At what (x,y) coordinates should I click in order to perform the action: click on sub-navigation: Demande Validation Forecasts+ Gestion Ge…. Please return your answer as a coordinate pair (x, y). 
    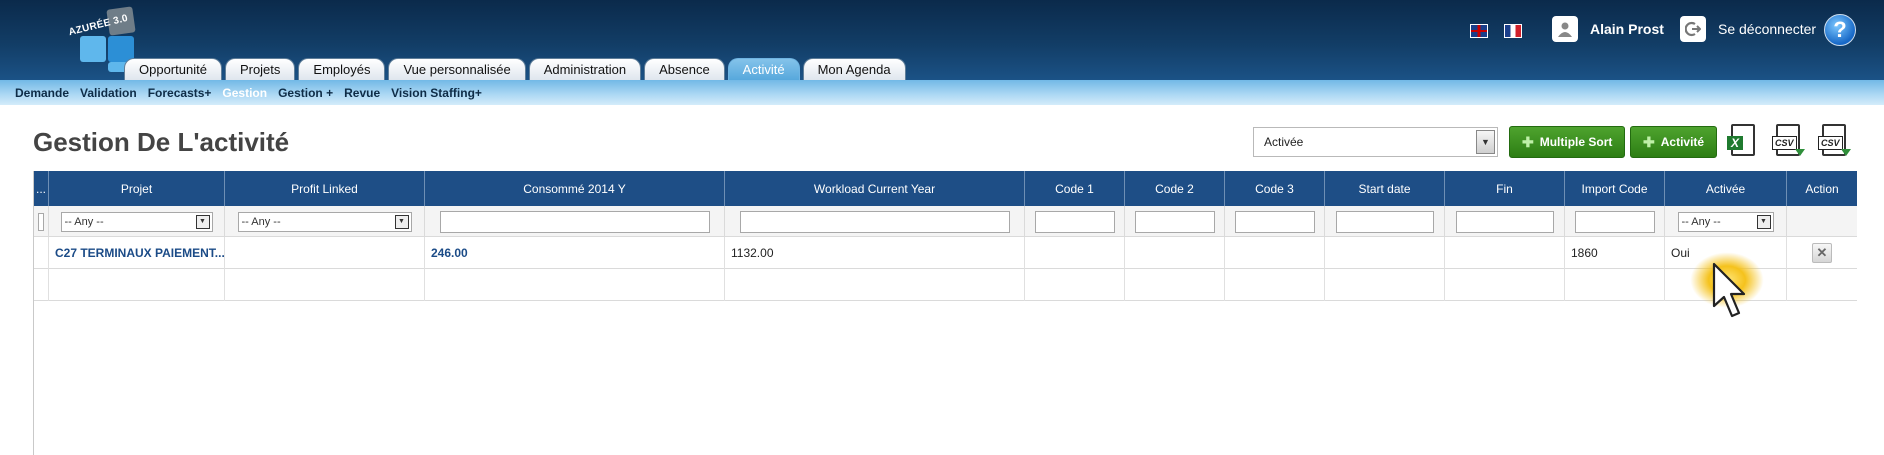
    Looking at the image, I should click on (942, 92).